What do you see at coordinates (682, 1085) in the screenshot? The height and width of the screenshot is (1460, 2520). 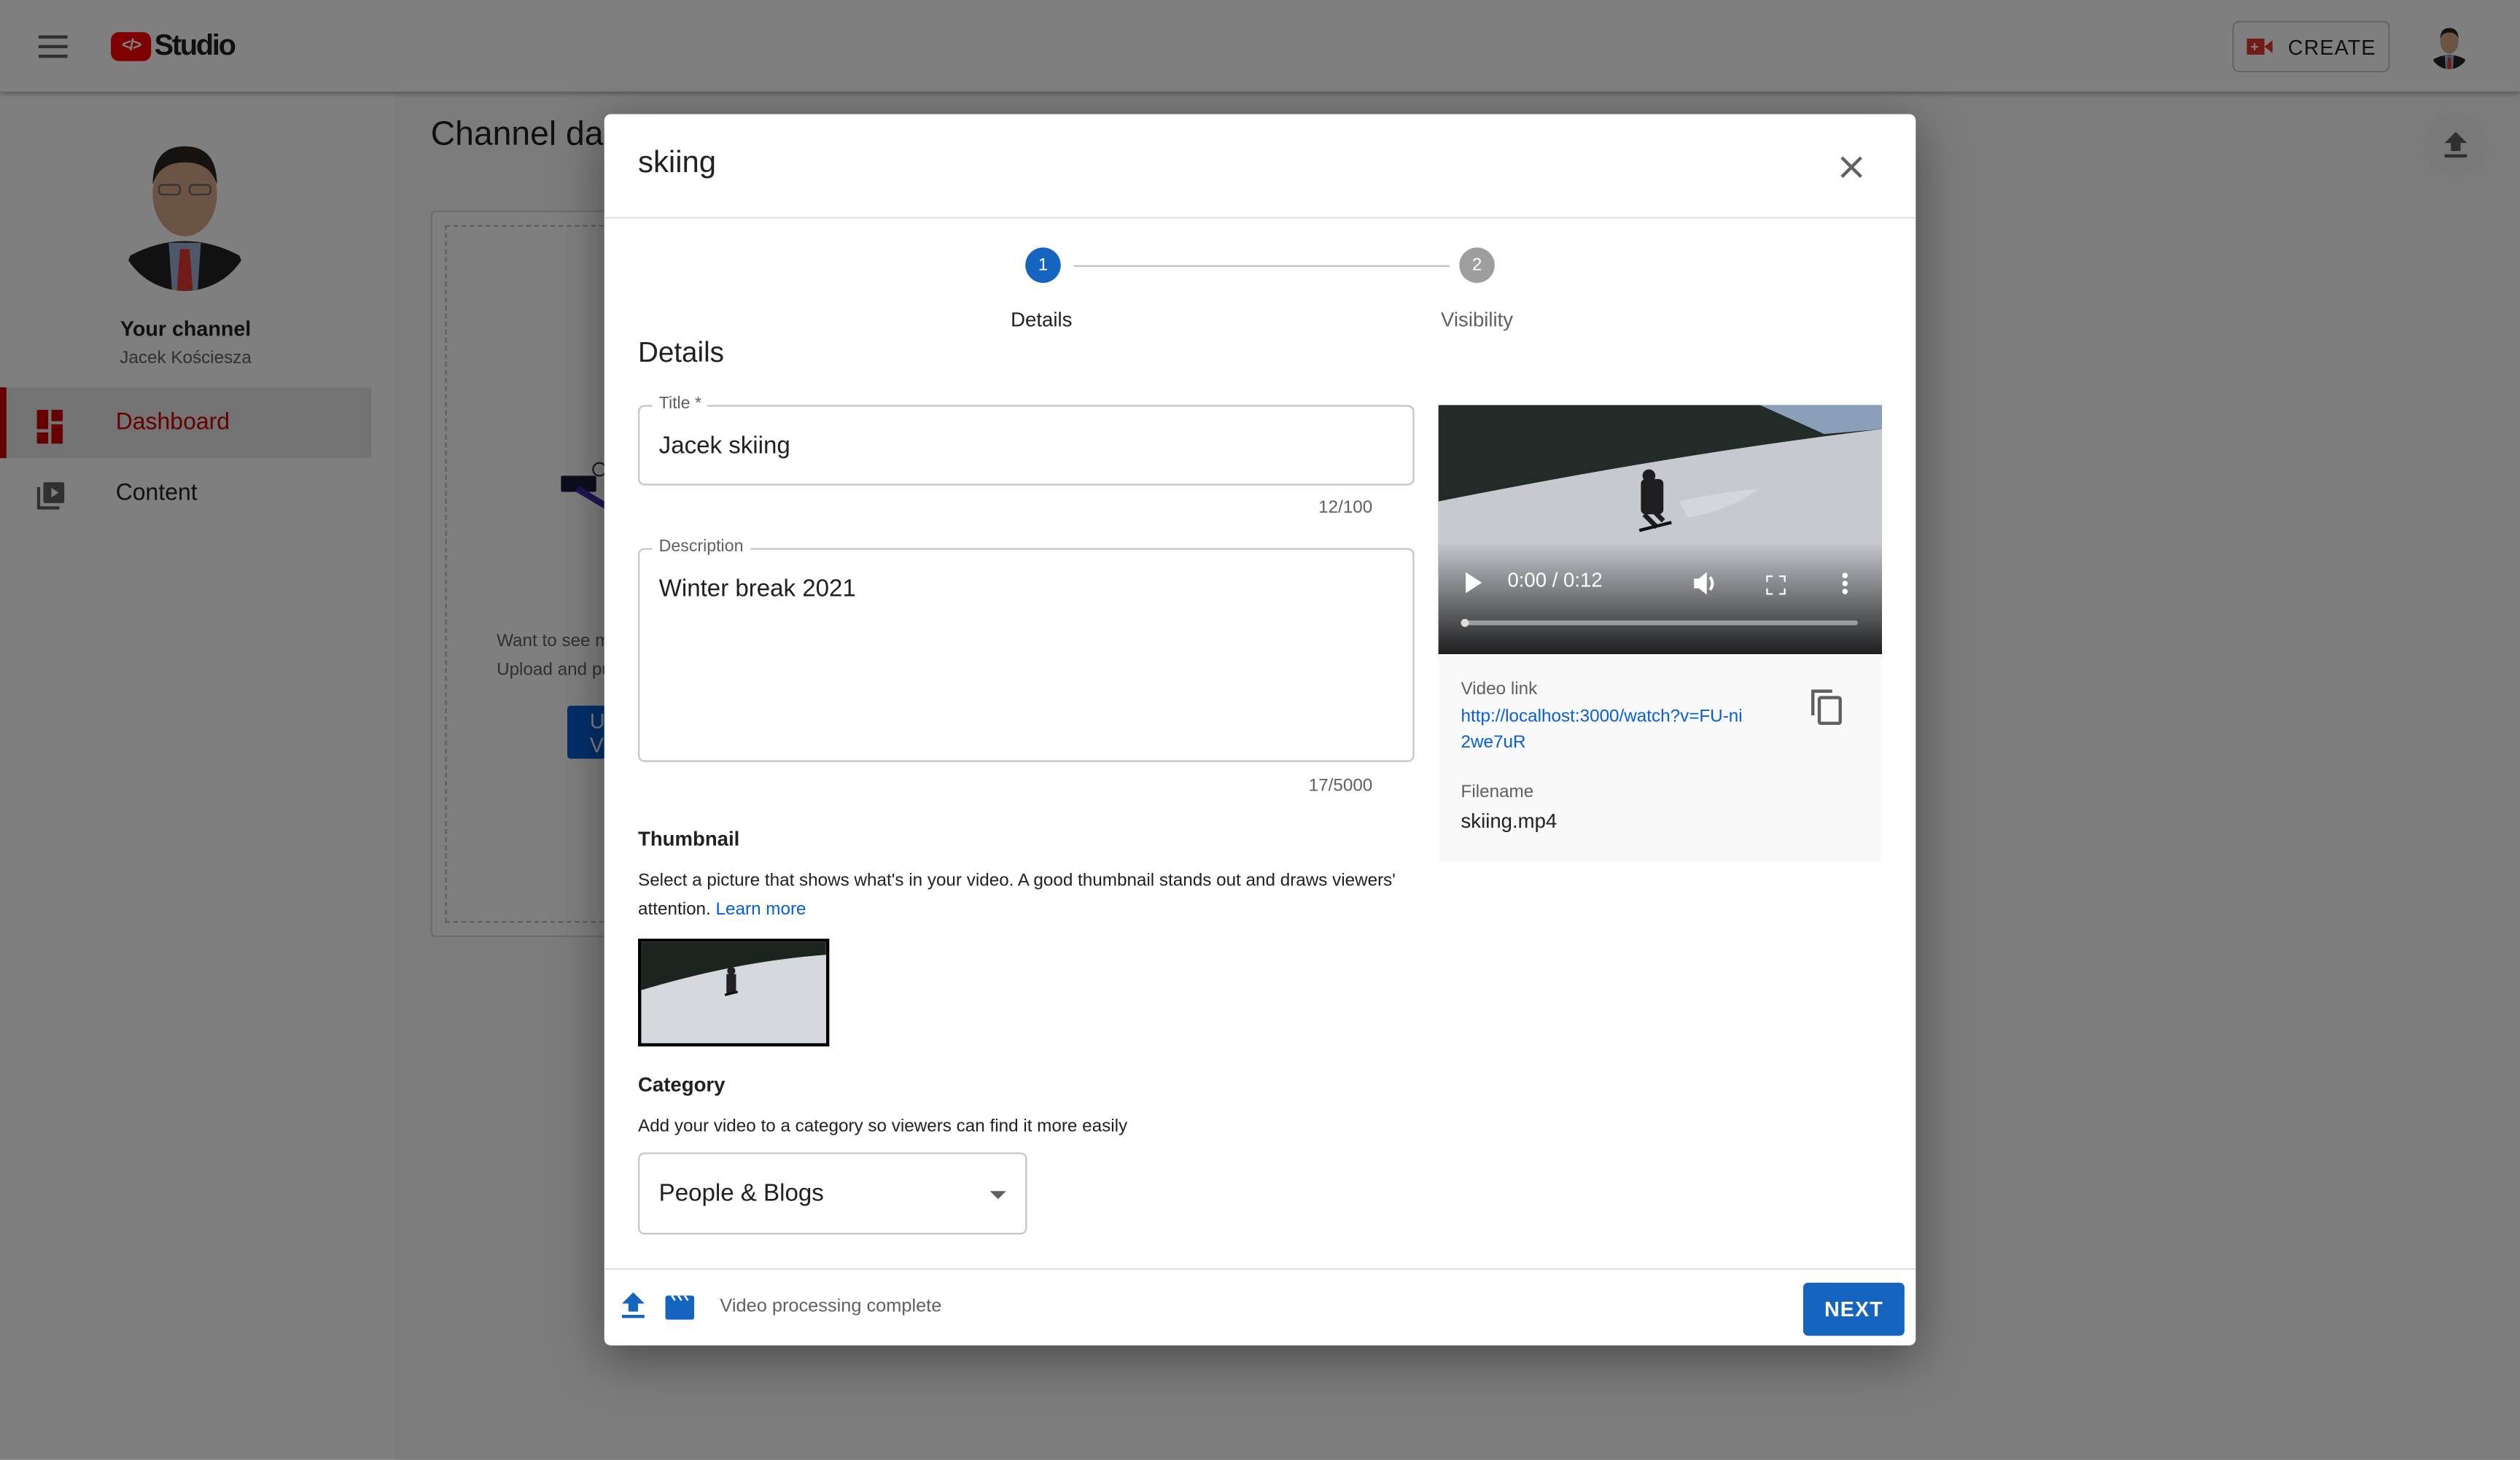 I see `category-heading: Category` at bounding box center [682, 1085].